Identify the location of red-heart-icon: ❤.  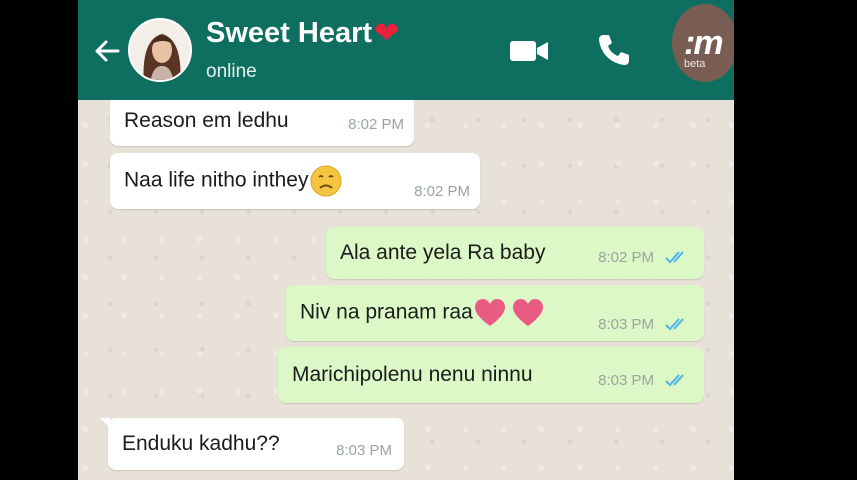
(387, 33).